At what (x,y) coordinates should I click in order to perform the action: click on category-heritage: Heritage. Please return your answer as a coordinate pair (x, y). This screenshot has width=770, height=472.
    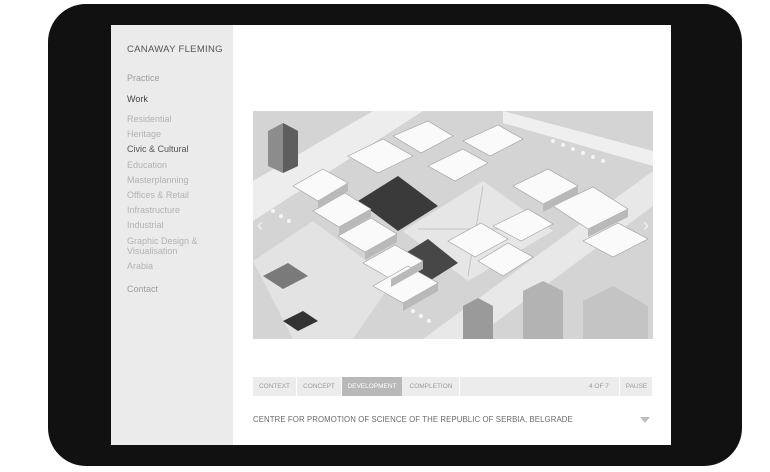
    Looking at the image, I should click on (177, 134).